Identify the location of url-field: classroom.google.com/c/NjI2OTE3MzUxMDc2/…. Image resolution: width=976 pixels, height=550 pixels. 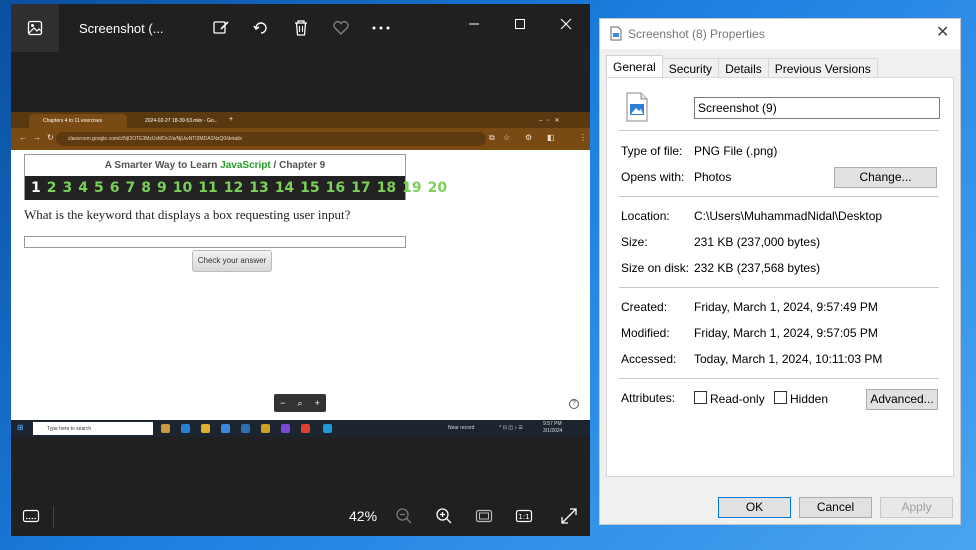
(271, 139).